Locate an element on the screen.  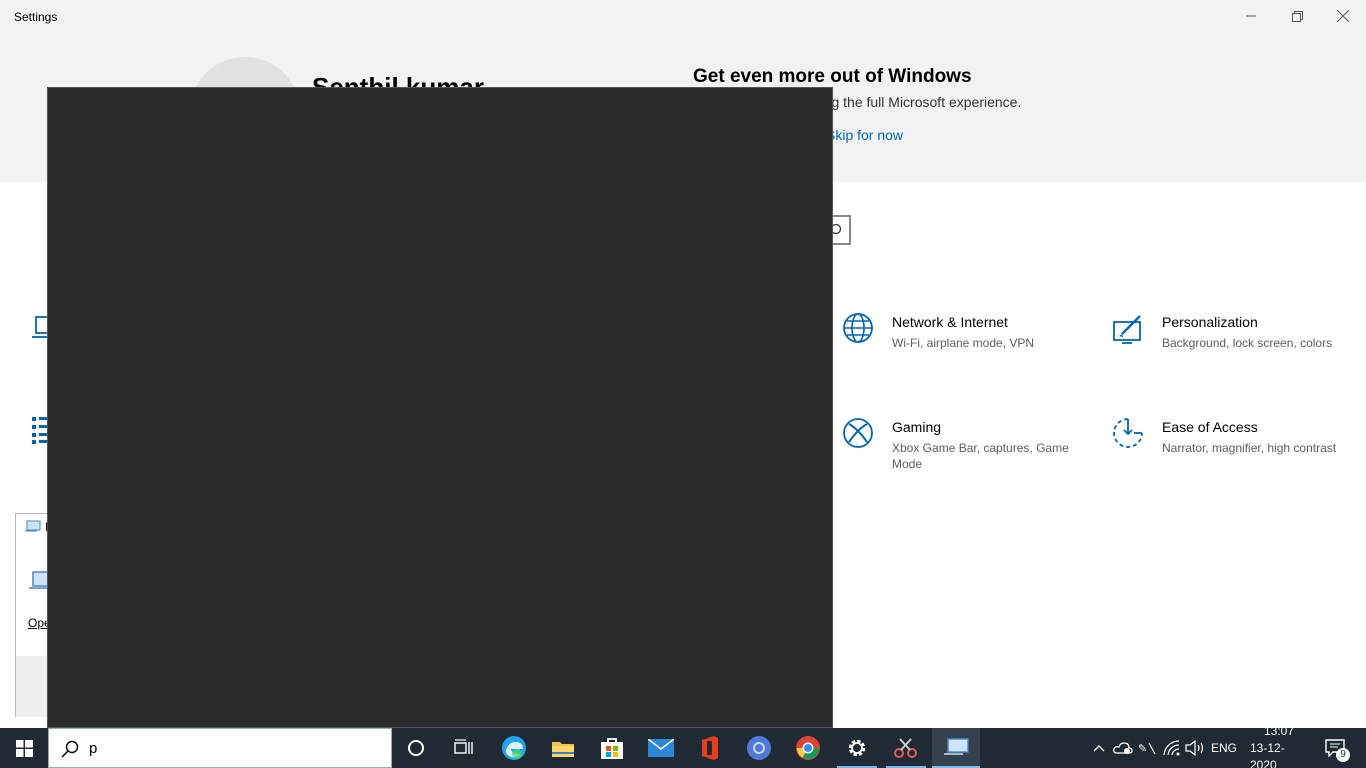
edge-icon is located at coordinates (514, 748).